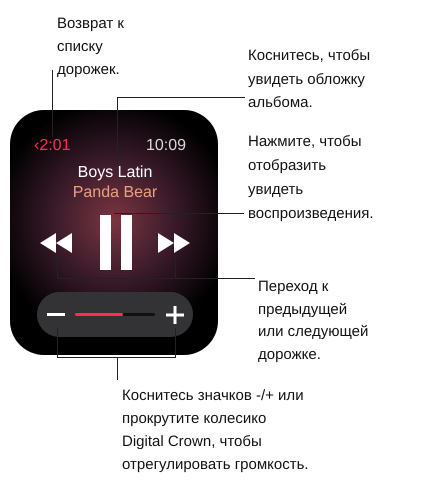 This screenshot has width=426, height=481. What do you see at coordinates (90, 47) in the screenshot?
I see `callout-text: Возврат к списку дорожек.` at bounding box center [90, 47].